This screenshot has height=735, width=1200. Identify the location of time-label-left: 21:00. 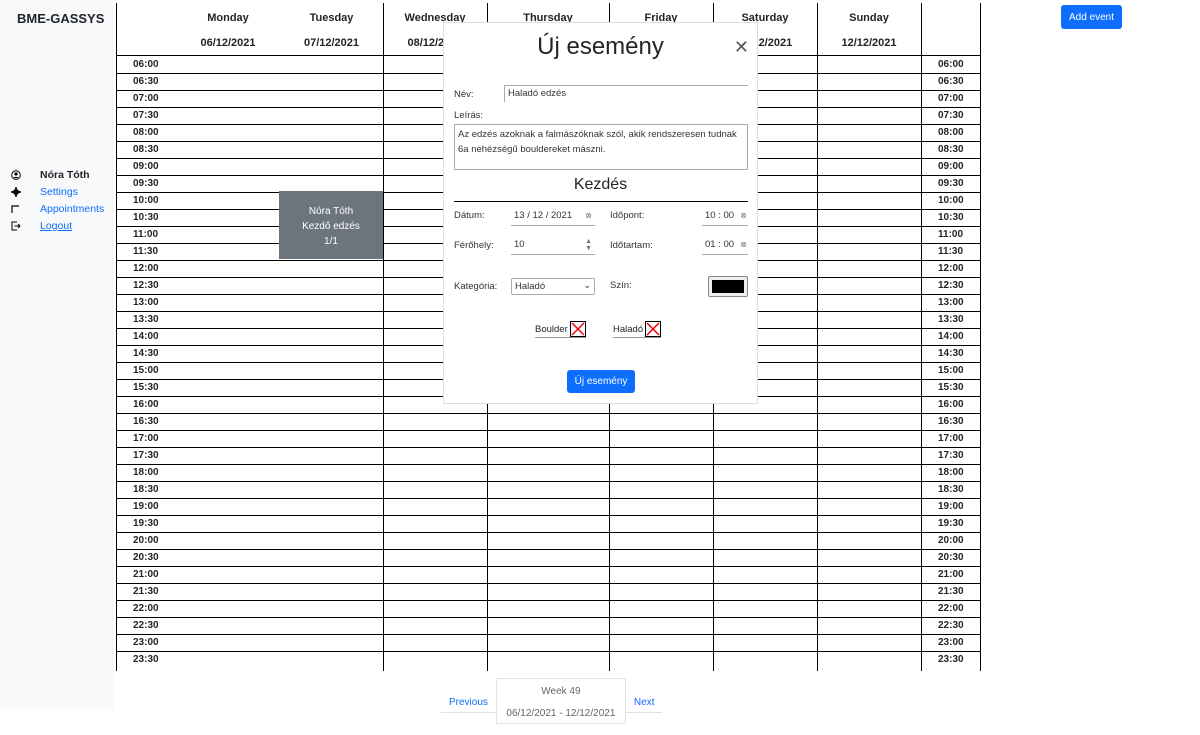
(146, 574).